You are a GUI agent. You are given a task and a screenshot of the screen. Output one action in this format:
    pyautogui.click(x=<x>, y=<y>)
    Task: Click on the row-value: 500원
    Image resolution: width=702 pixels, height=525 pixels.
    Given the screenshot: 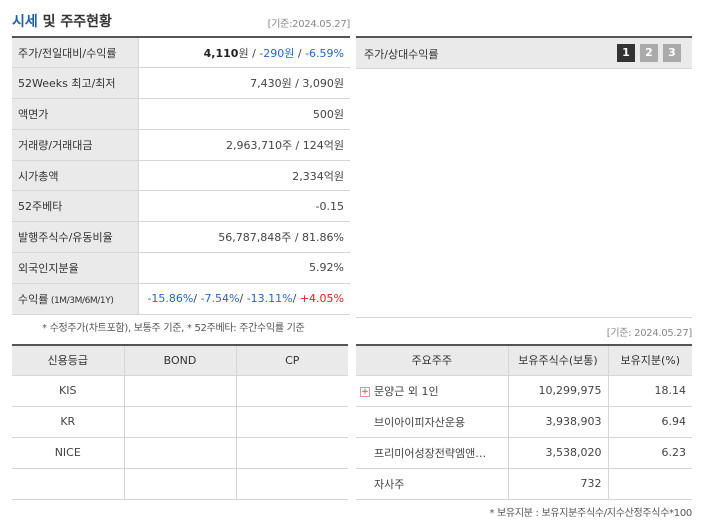 What is the action you would take?
    pyautogui.click(x=244, y=114)
    